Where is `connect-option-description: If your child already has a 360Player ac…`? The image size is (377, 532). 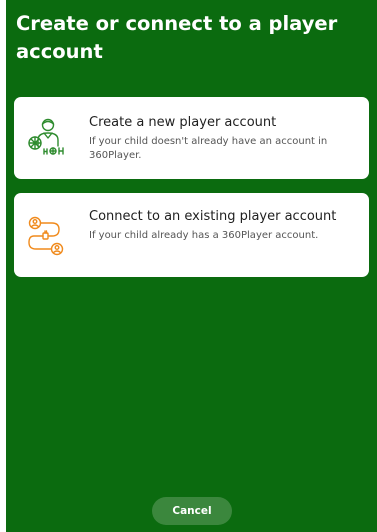
connect-option-description: If your child already has a 360Player ac… is located at coordinates (204, 235).